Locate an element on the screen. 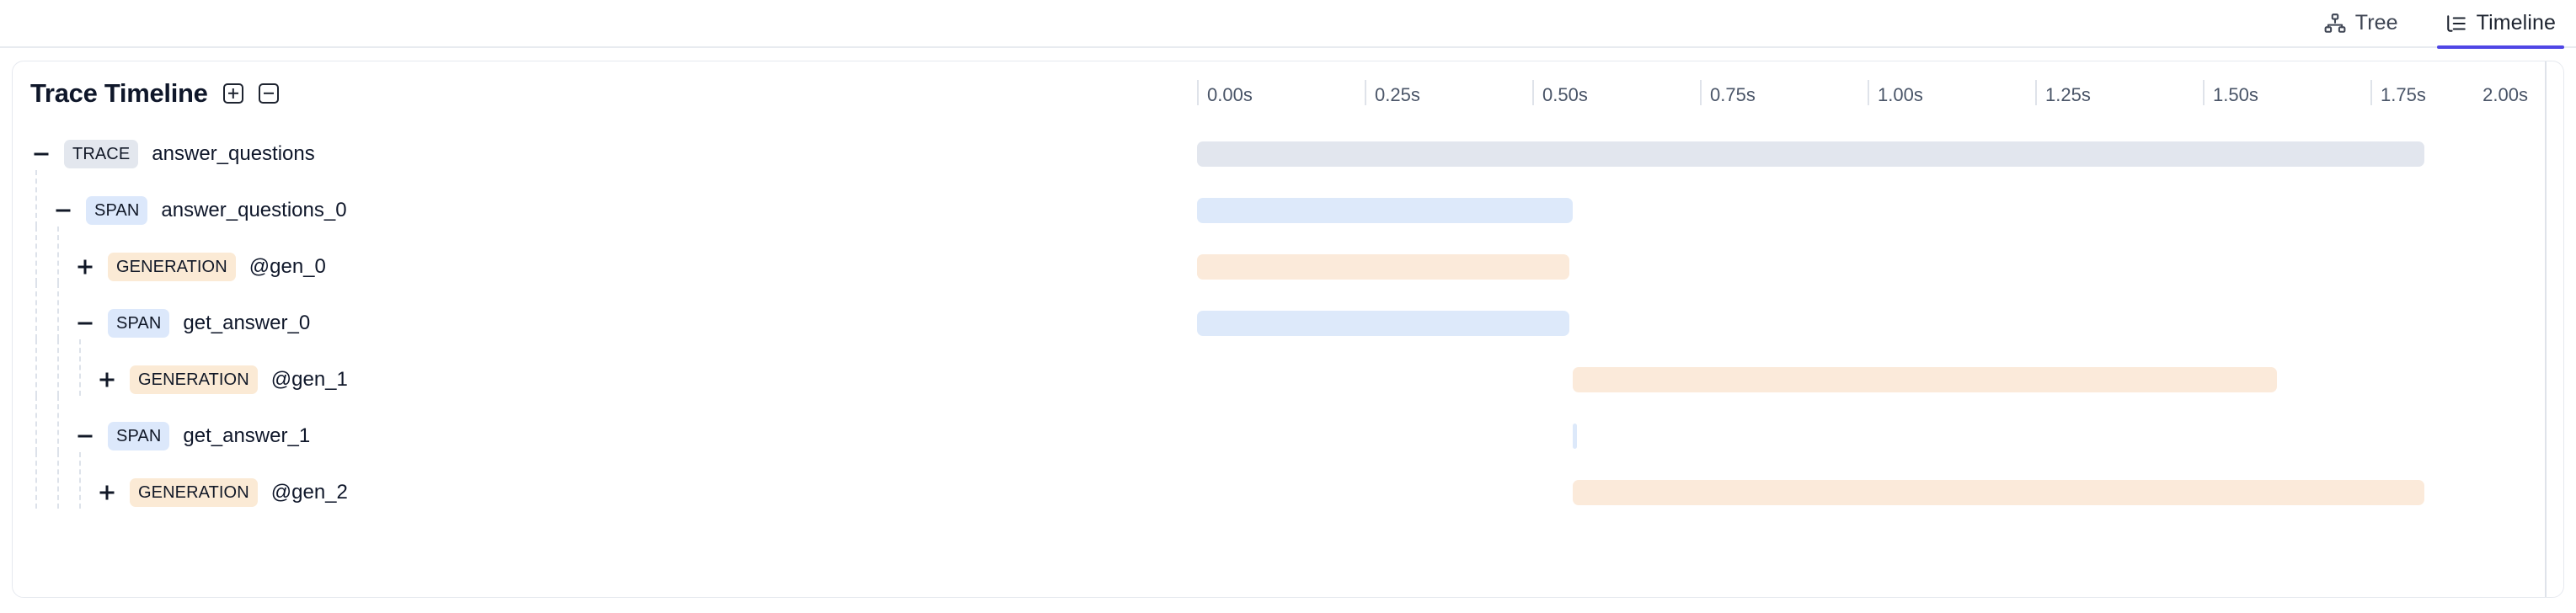 This screenshot has height=613, width=2576. table-row: SPAN get_answer_1 is located at coordinates (1288, 430).